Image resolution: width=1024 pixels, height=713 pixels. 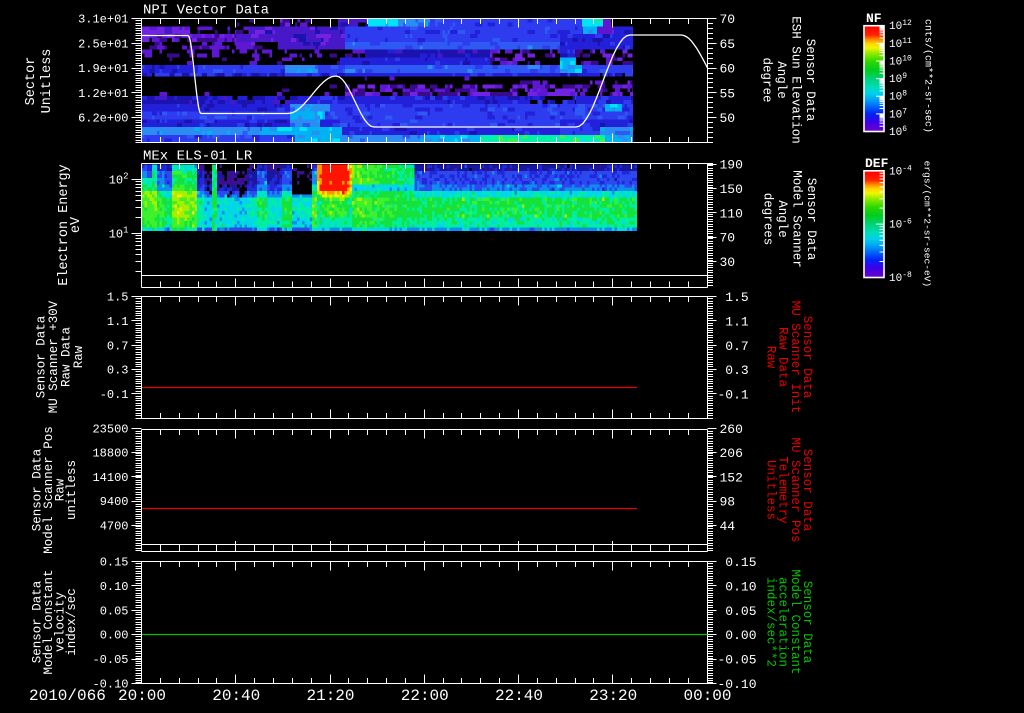 I want to click on svg-text: 1.2e+01, so click(x=103, y=94).